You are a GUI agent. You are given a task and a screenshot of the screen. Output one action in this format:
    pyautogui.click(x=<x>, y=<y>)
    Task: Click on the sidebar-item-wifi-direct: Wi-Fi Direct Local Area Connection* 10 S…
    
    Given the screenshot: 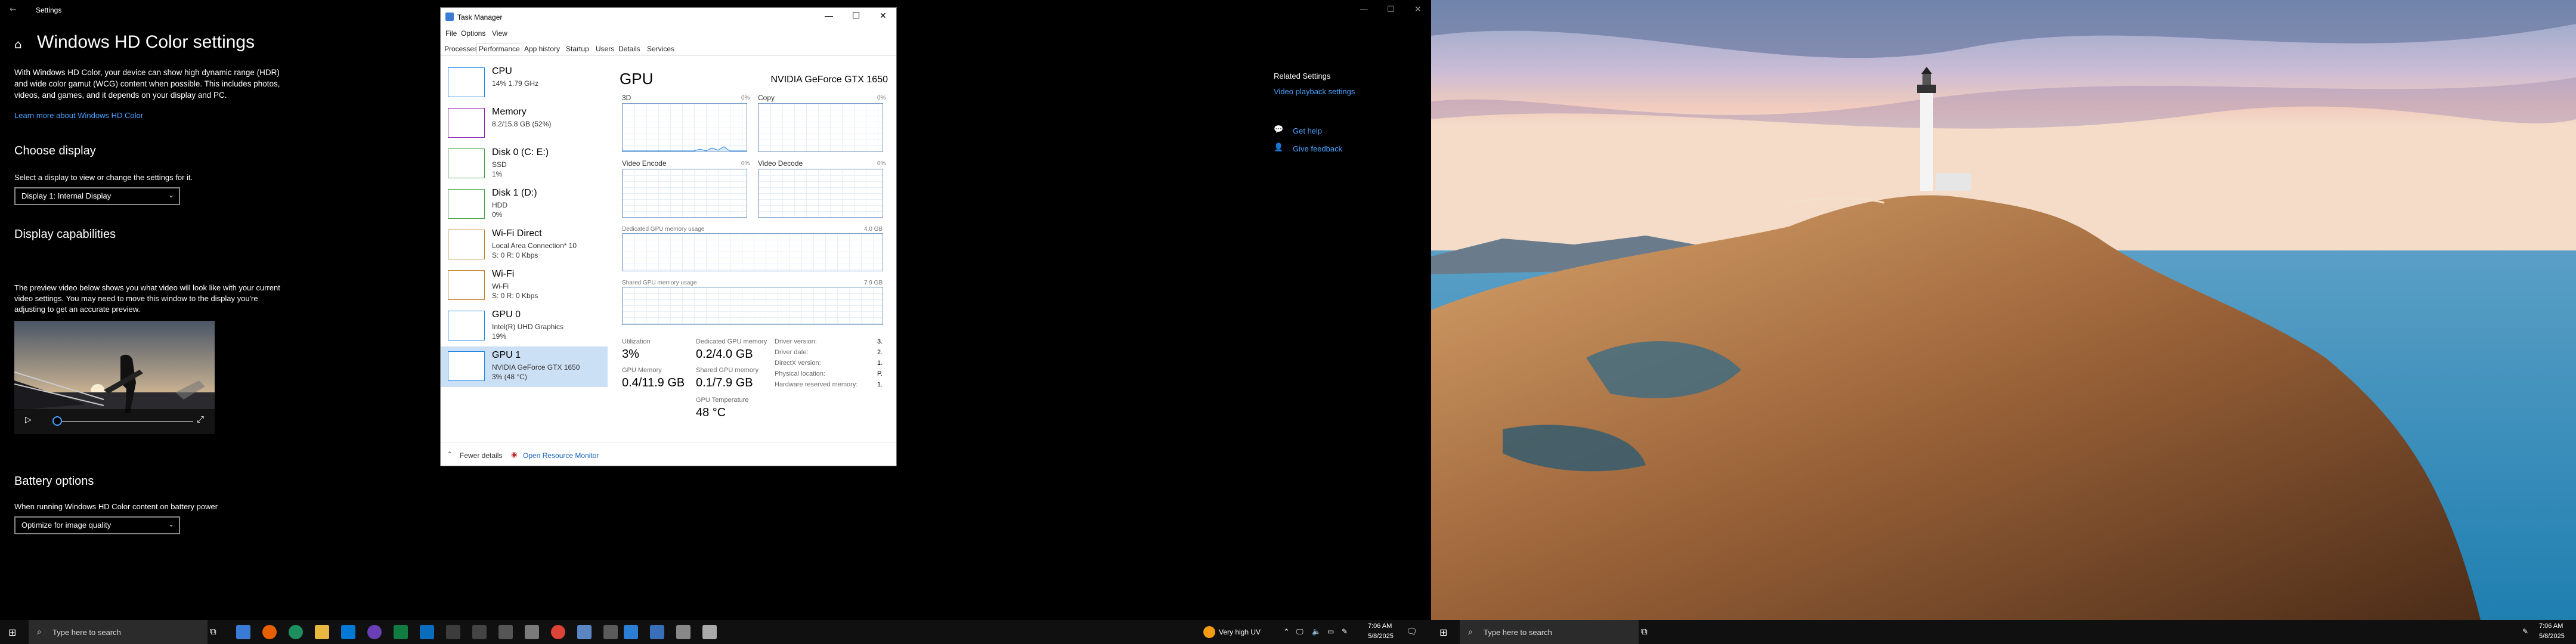 What is the action you would take?
    pyautogui.click(x=524, y=245)
    